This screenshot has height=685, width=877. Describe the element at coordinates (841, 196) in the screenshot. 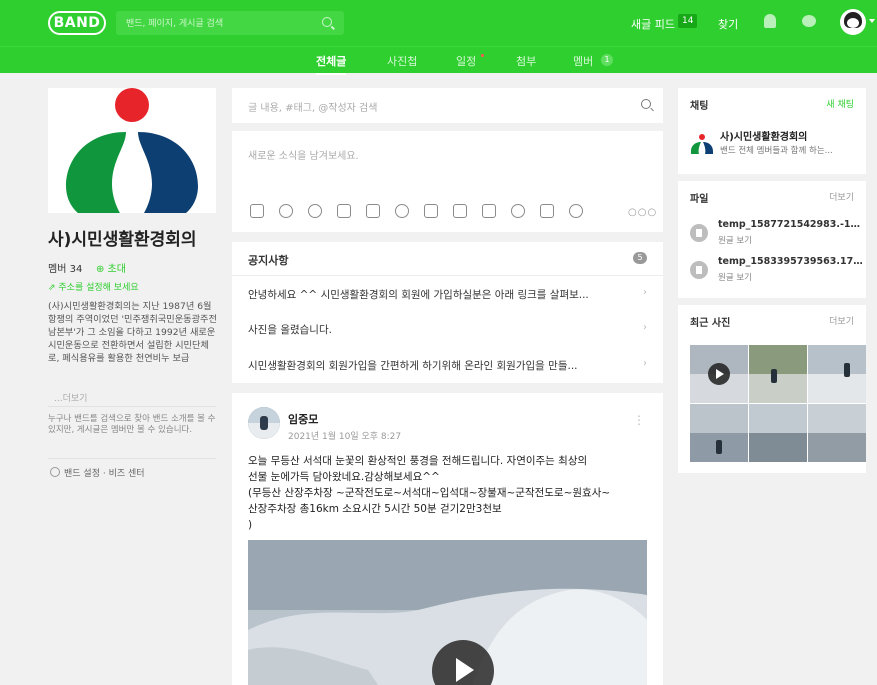

I see `files-more-link: 더보기` at that location.